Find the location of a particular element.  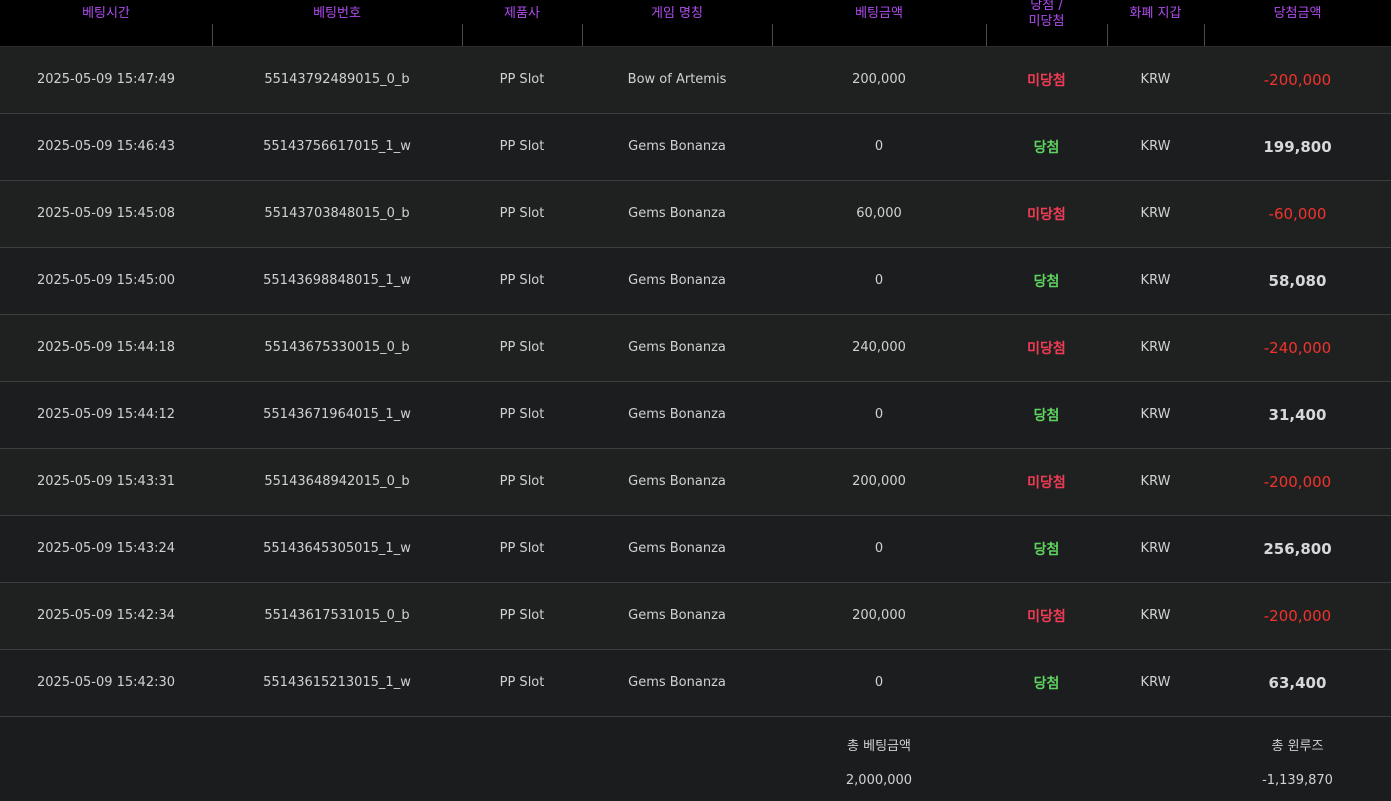

bet-time-cell: 2025-05-09 15:42:34 is located at coordinates (106, 616).